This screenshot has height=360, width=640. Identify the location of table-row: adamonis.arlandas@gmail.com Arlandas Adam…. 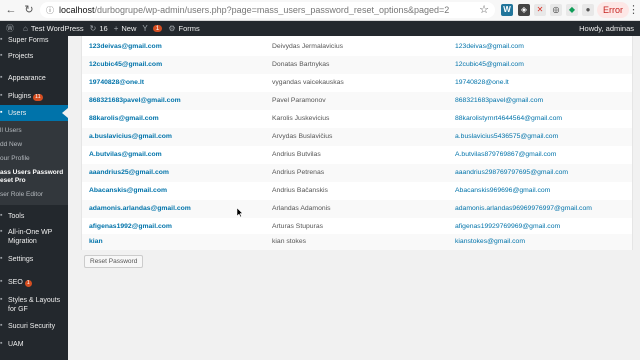
(357, 209).